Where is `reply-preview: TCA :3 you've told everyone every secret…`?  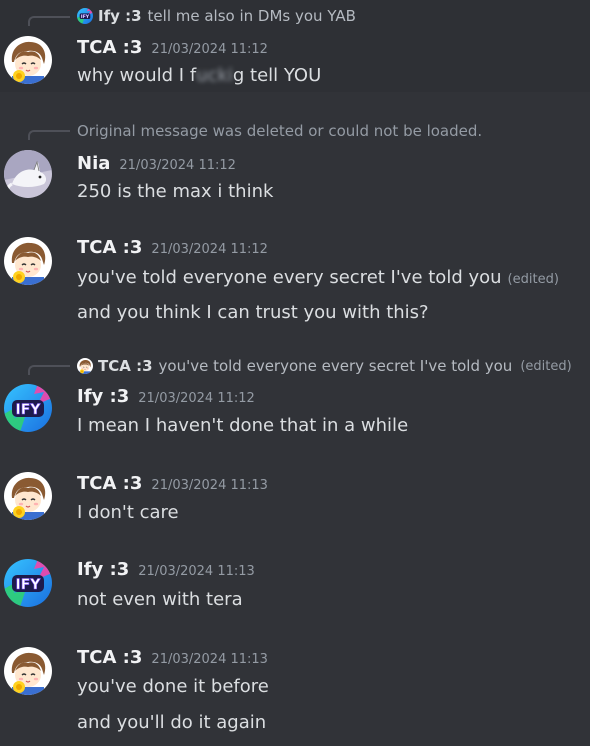
reply-preview: TCA :3 you've told everyone every secret… is located at coordinates (324, 366).